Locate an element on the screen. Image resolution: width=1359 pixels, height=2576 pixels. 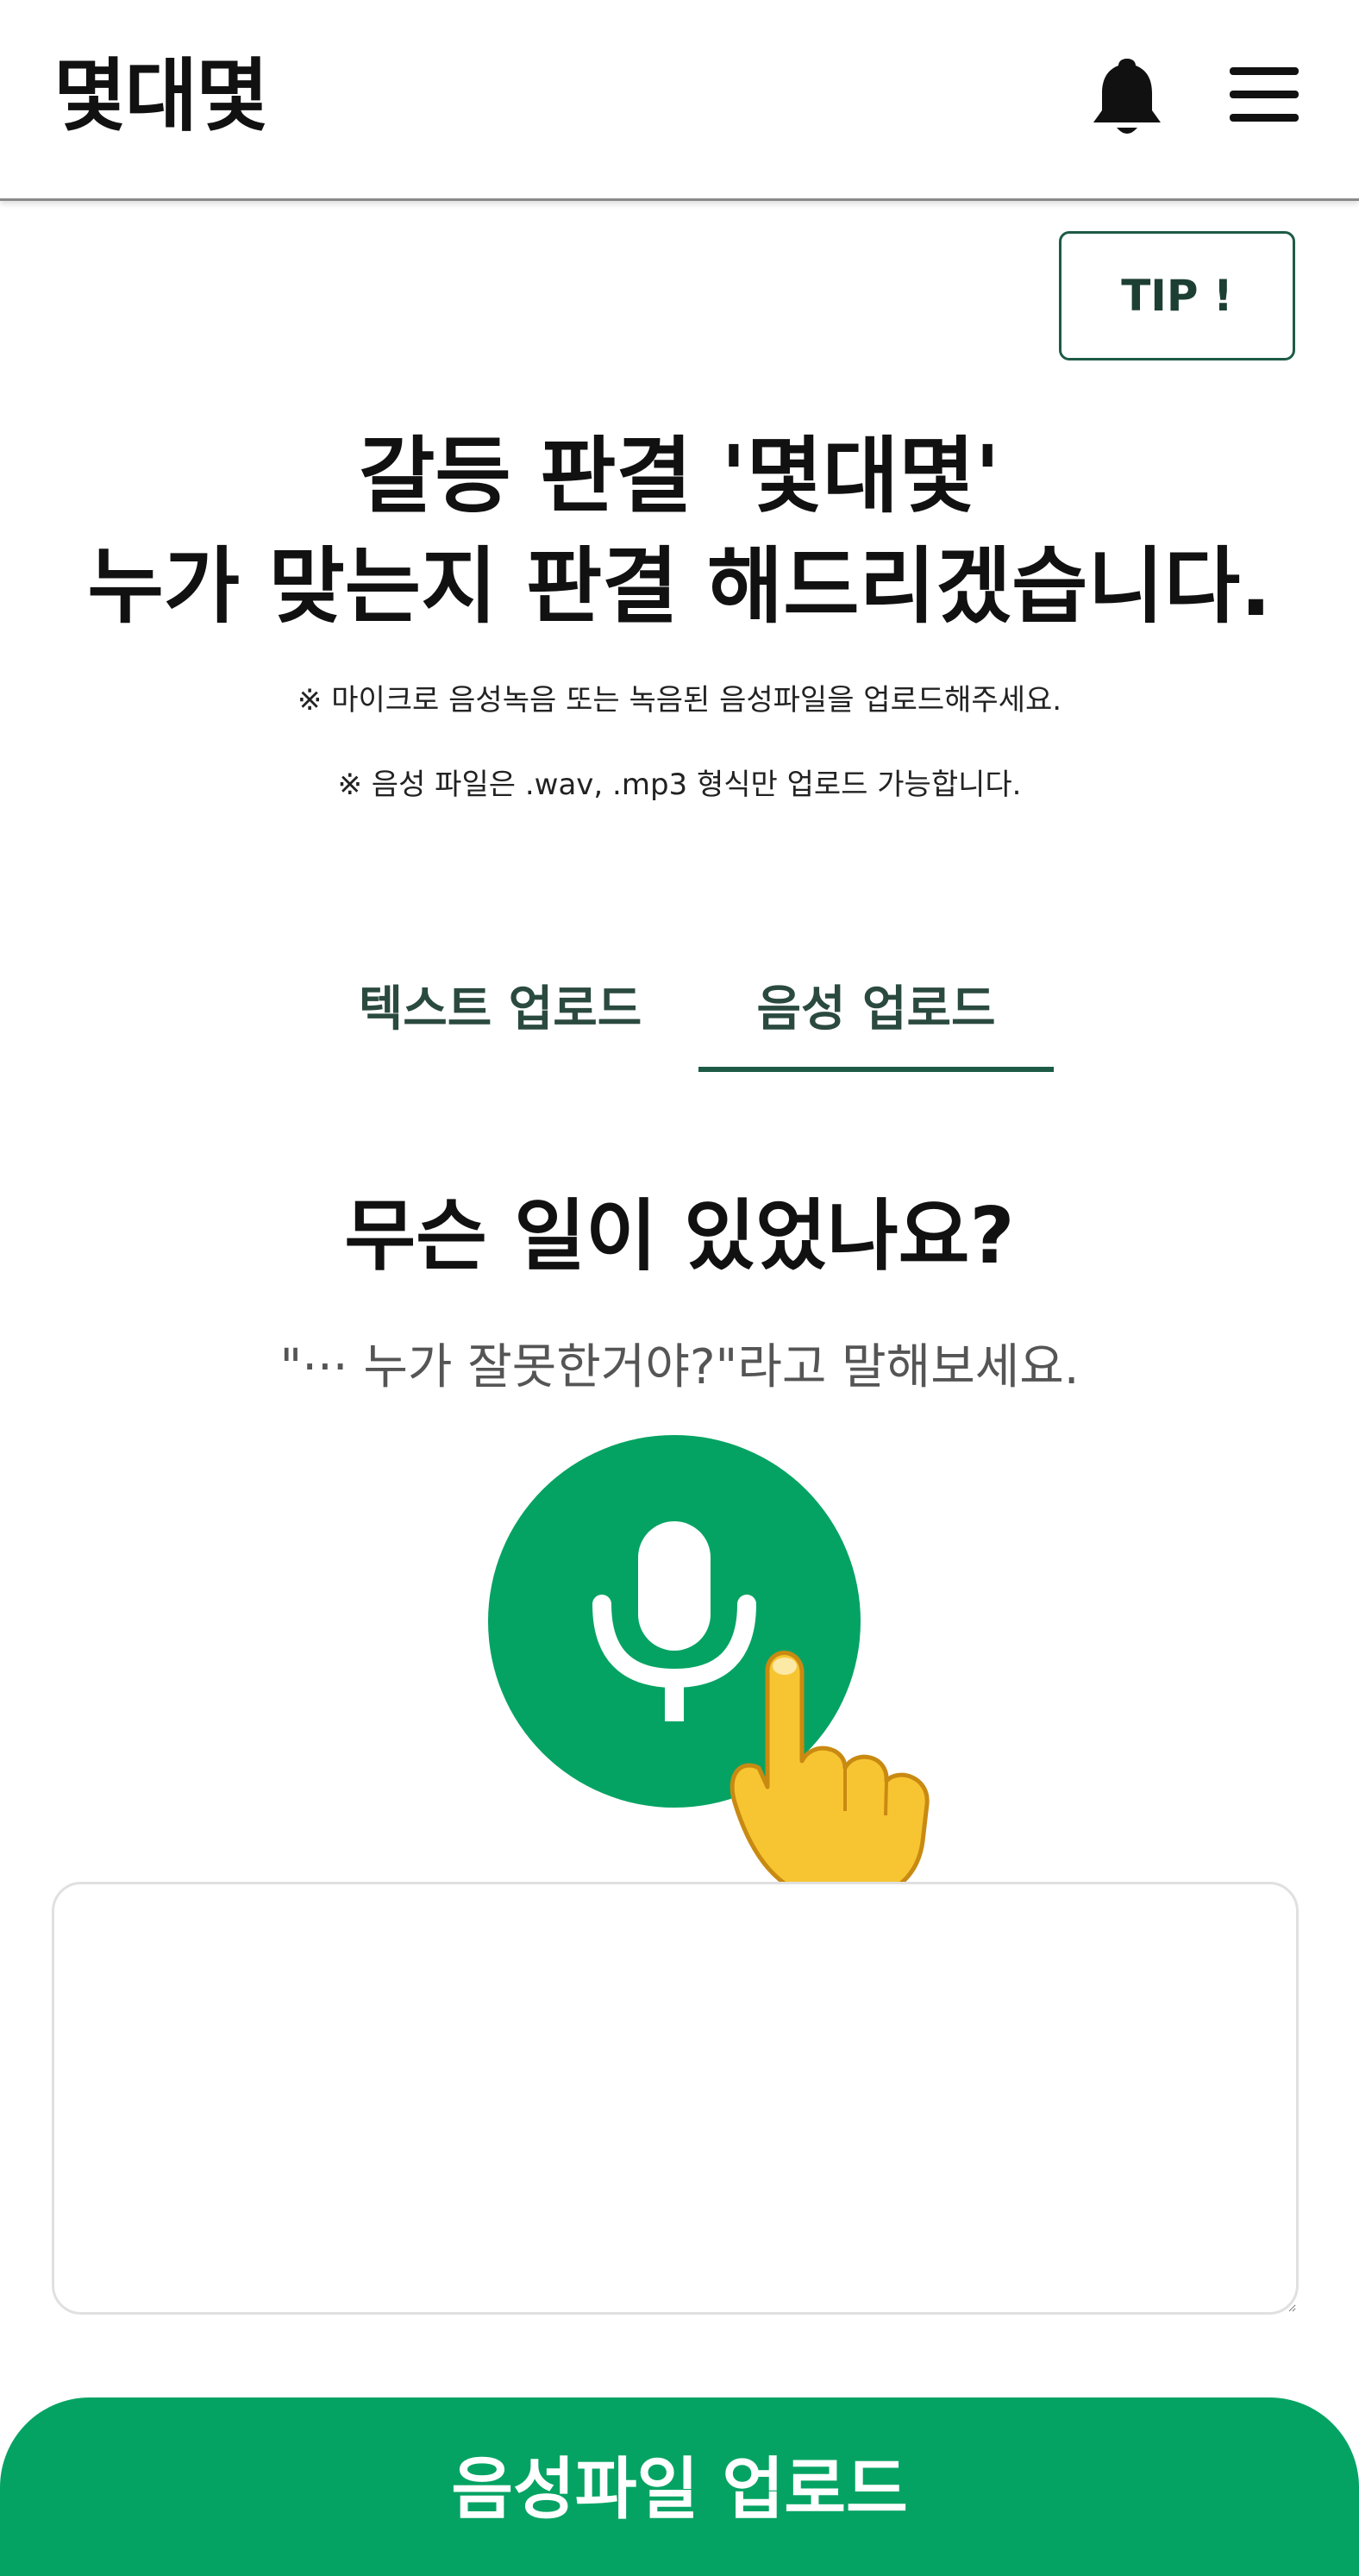
title-line-1: 갈등 판결 '몇대몇' is located at coordinates (679, 476).